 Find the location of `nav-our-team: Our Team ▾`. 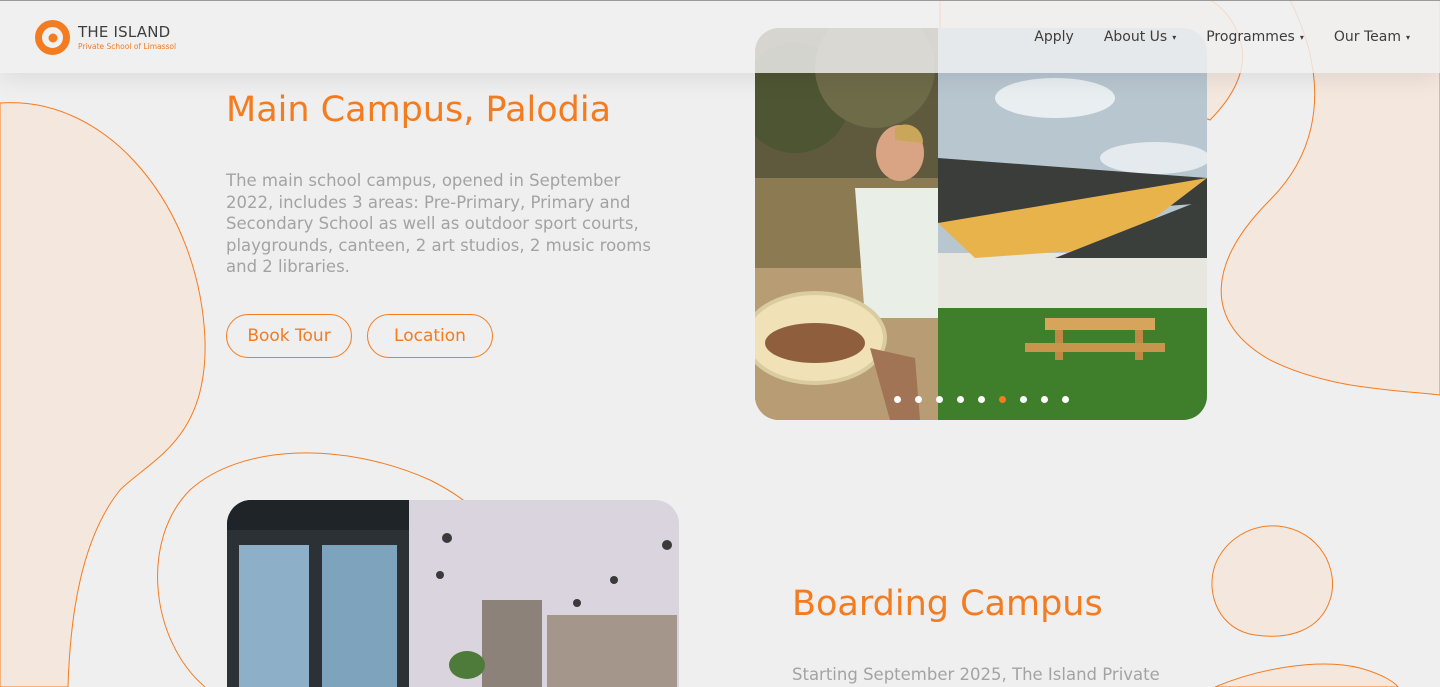

nav-our-team: Our Team ▾ is located at coordinates (1372, 37).